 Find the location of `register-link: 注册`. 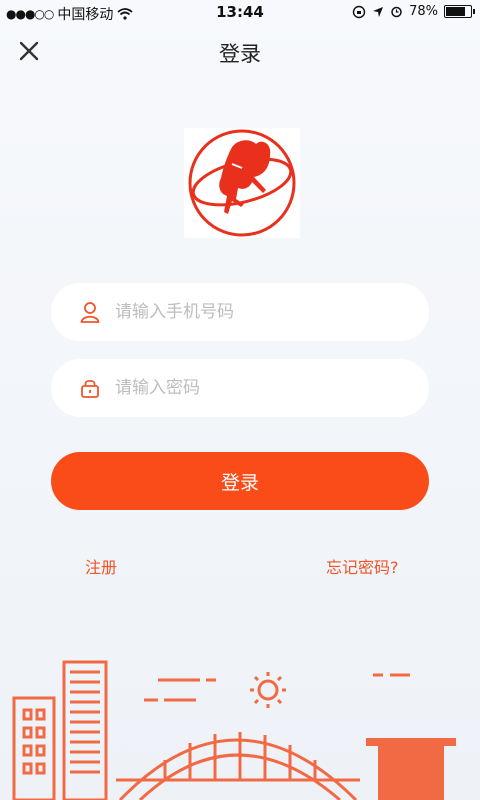

register-link: 注册 is located at coordinates (101, 566).